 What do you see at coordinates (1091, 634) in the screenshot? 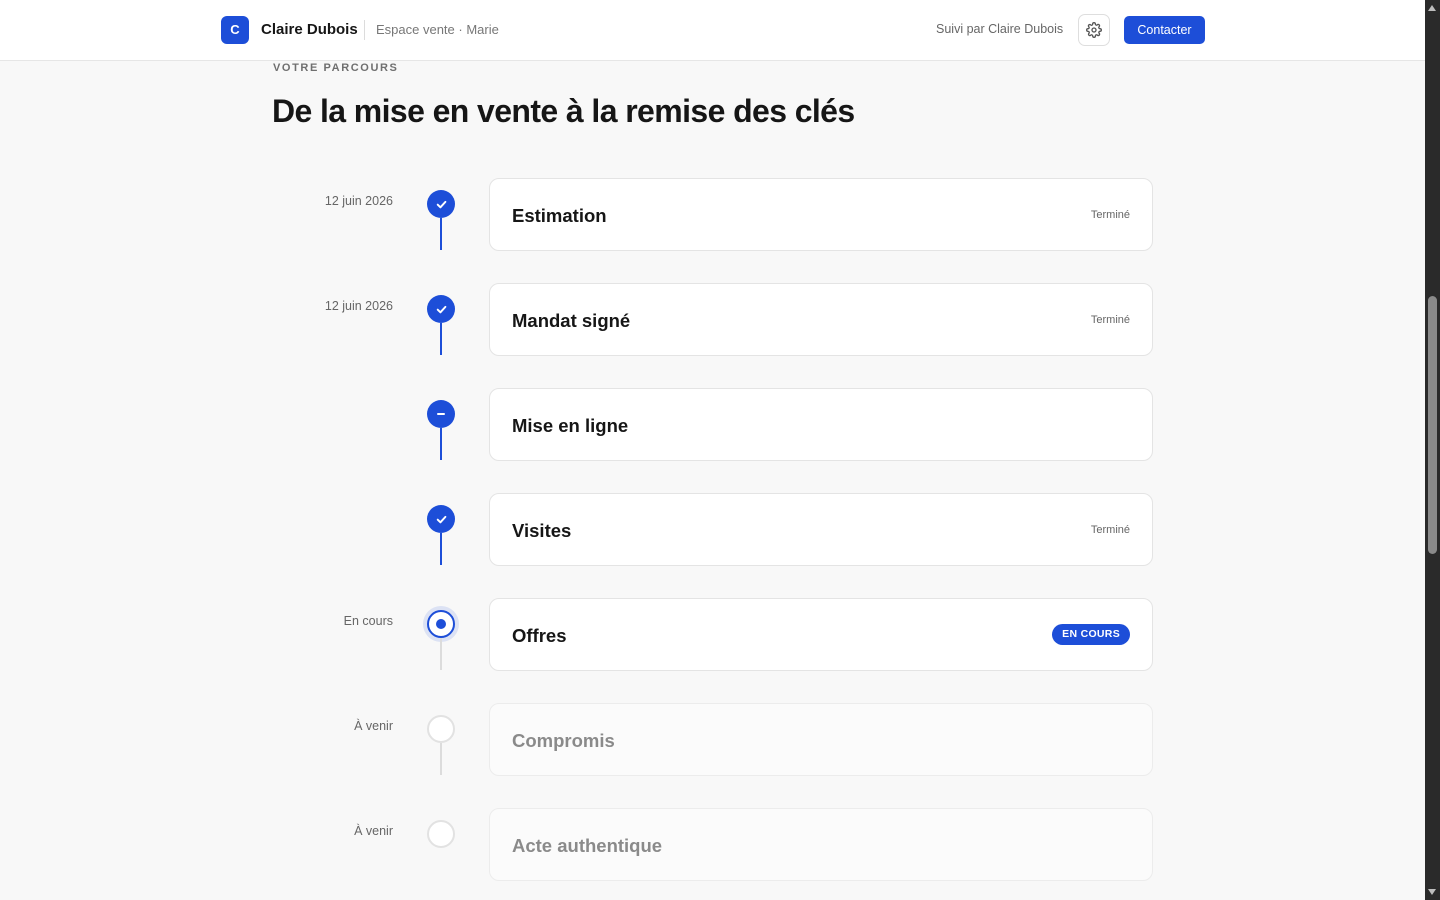
I see `status-badge: EN COURS` at bounding box center [1091, 634].